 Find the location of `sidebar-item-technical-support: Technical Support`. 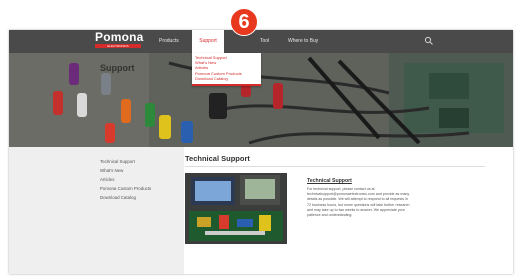

sidebar-item-technical-support: Technical Support is located at coordinates (117, 161).